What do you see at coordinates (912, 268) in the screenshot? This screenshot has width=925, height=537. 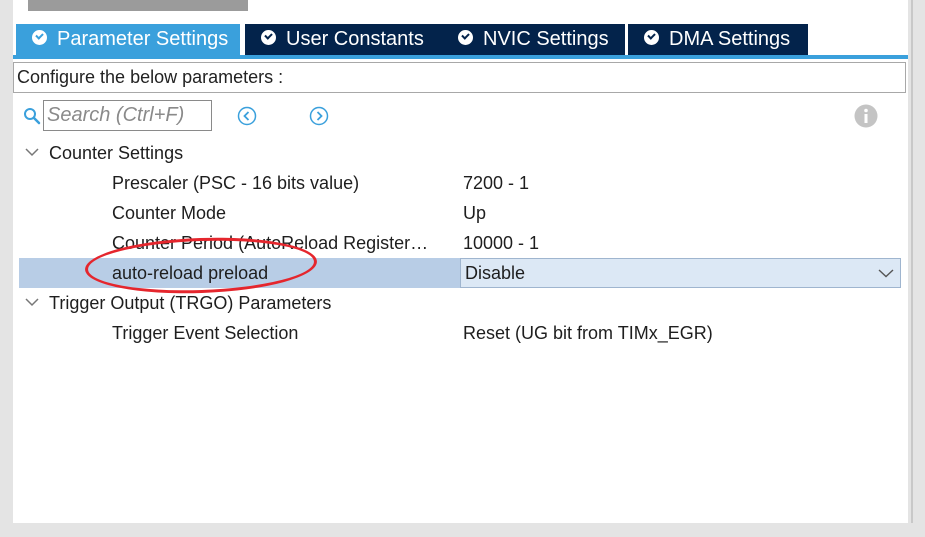 I see `right-border-line` at bounding box center [912, 268].